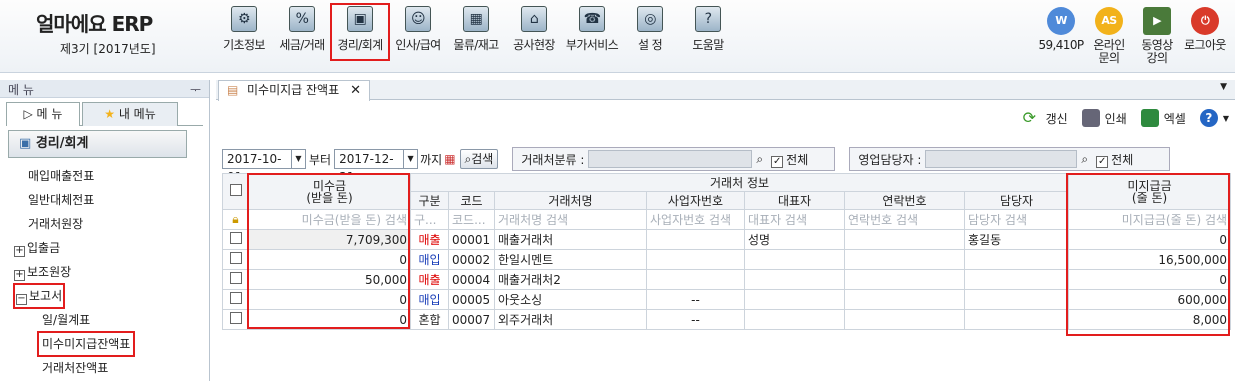  What do you see at coordinates (235, 219) in the screenshot?
I see `lock-icon: 🔒︎` at bounding box center [235, 219].